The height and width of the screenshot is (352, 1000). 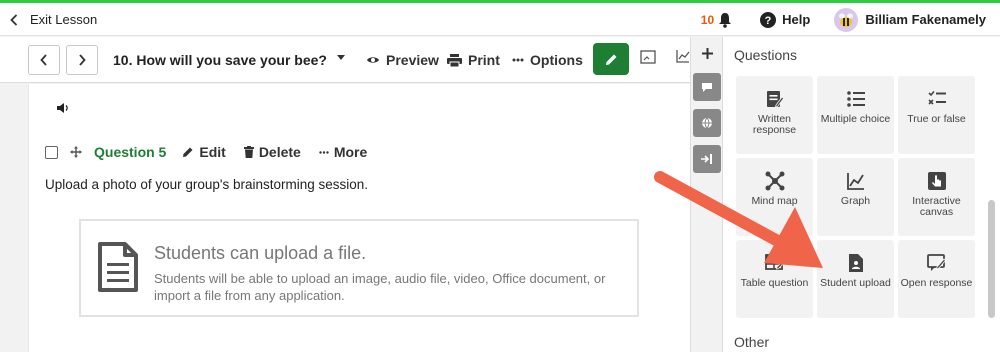 I want to click on slideshow-mode-icon, so click(x=648, y=57).